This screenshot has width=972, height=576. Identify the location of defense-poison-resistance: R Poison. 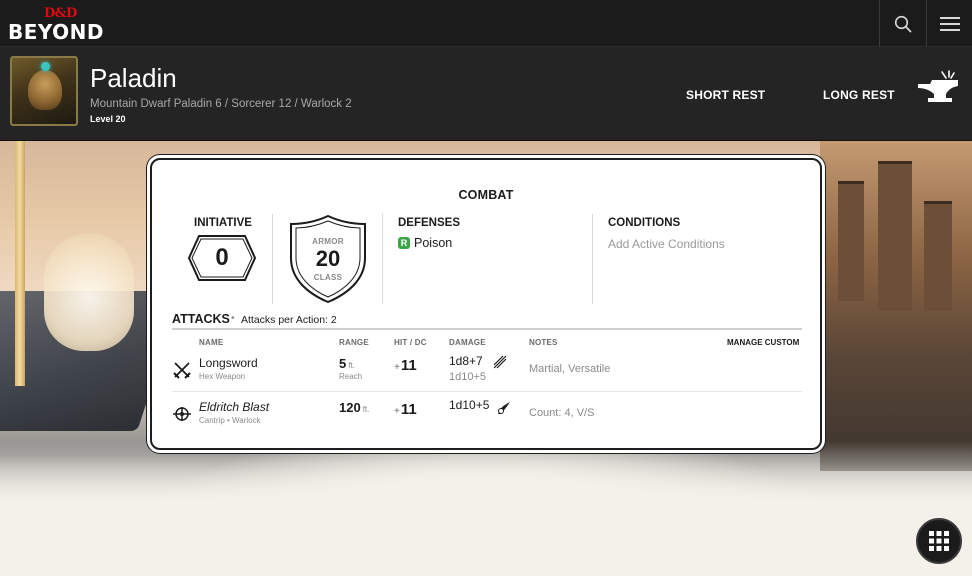
(425, 243).